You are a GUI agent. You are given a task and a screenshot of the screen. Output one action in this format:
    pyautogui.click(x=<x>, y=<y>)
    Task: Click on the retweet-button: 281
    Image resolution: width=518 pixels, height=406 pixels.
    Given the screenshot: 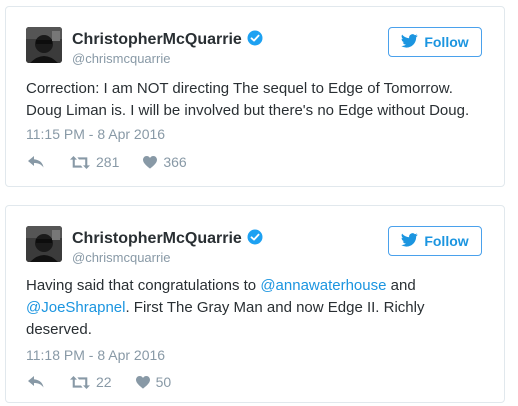 What is the action you would take?
    pyautogui.click(x=94, y=162)
    